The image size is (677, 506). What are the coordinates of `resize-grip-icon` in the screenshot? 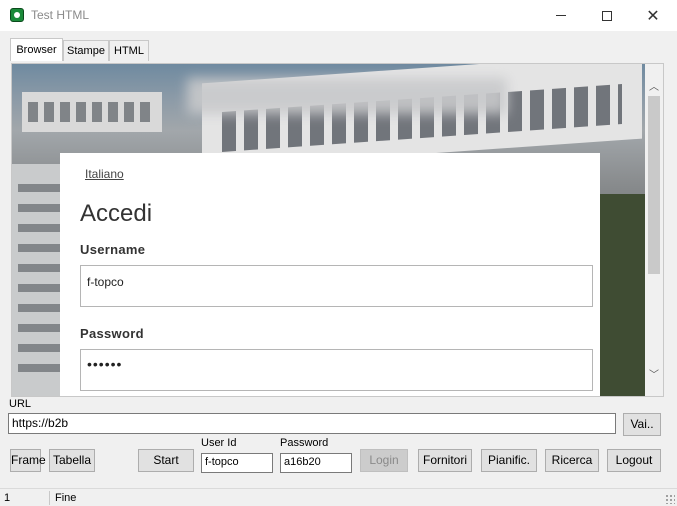 It's located at (670, 499).